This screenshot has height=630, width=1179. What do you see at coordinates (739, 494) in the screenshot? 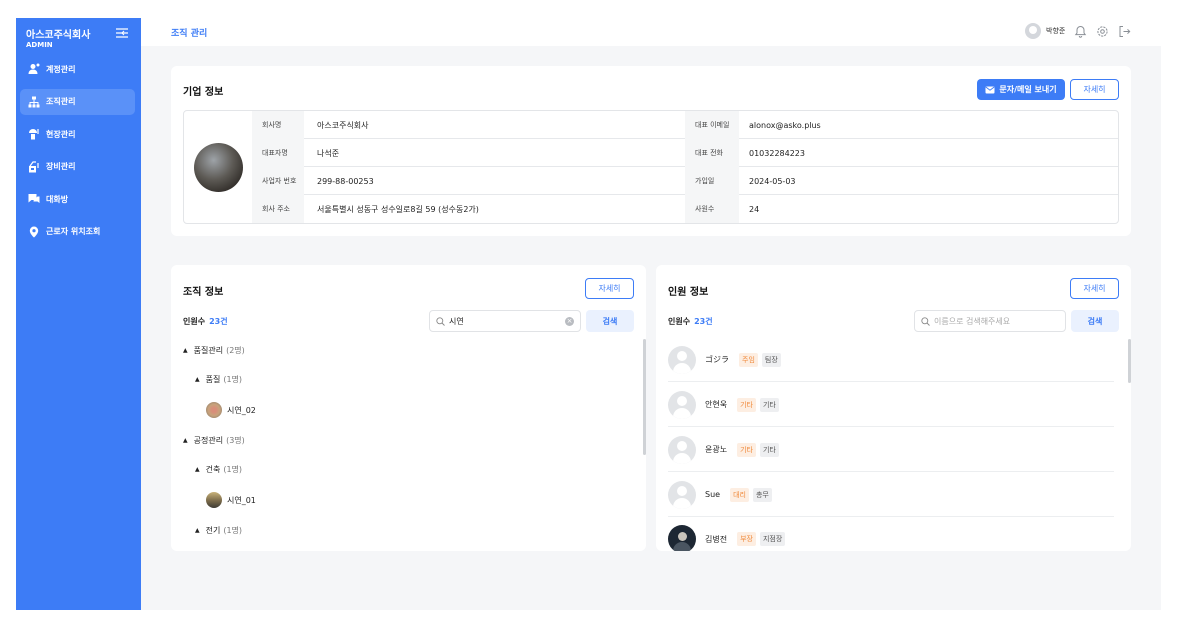
I see `position-badge: 대리` at bounding box center [739, 494].